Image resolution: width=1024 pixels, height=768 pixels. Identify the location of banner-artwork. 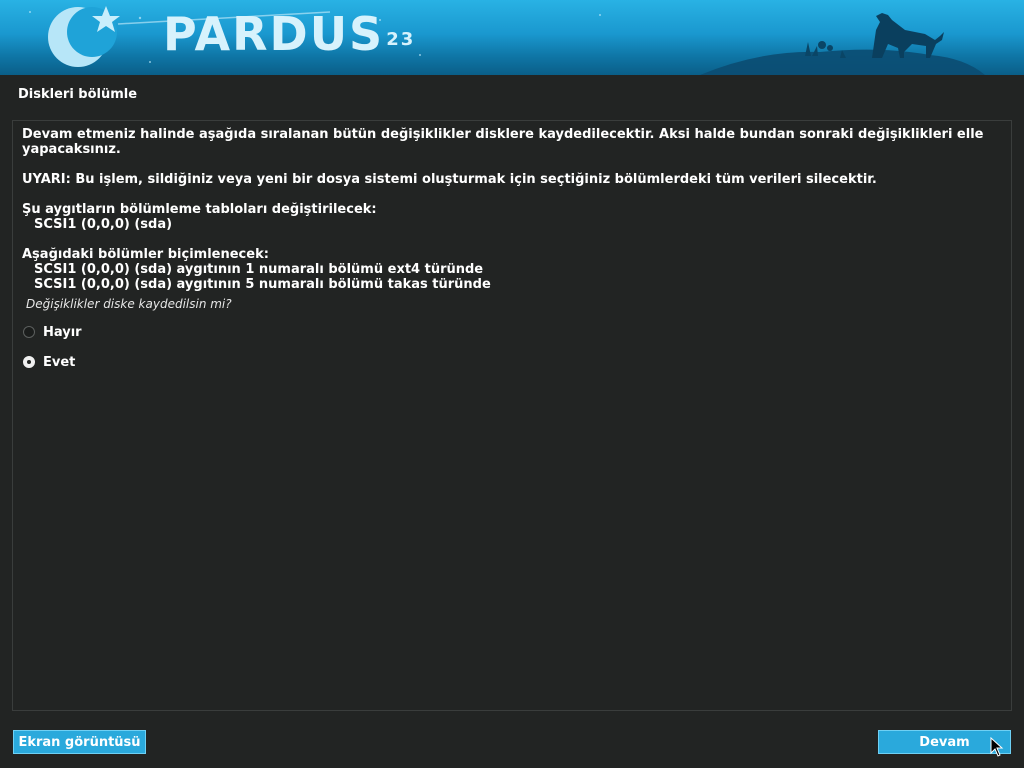
(507, 40).